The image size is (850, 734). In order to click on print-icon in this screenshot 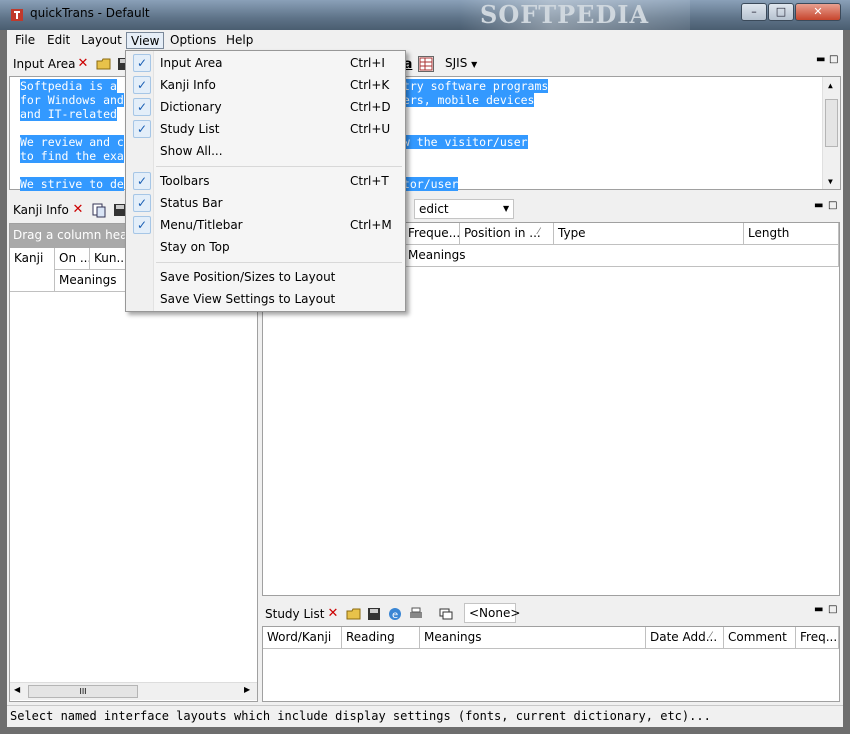, I will do `click(416, 614)`.